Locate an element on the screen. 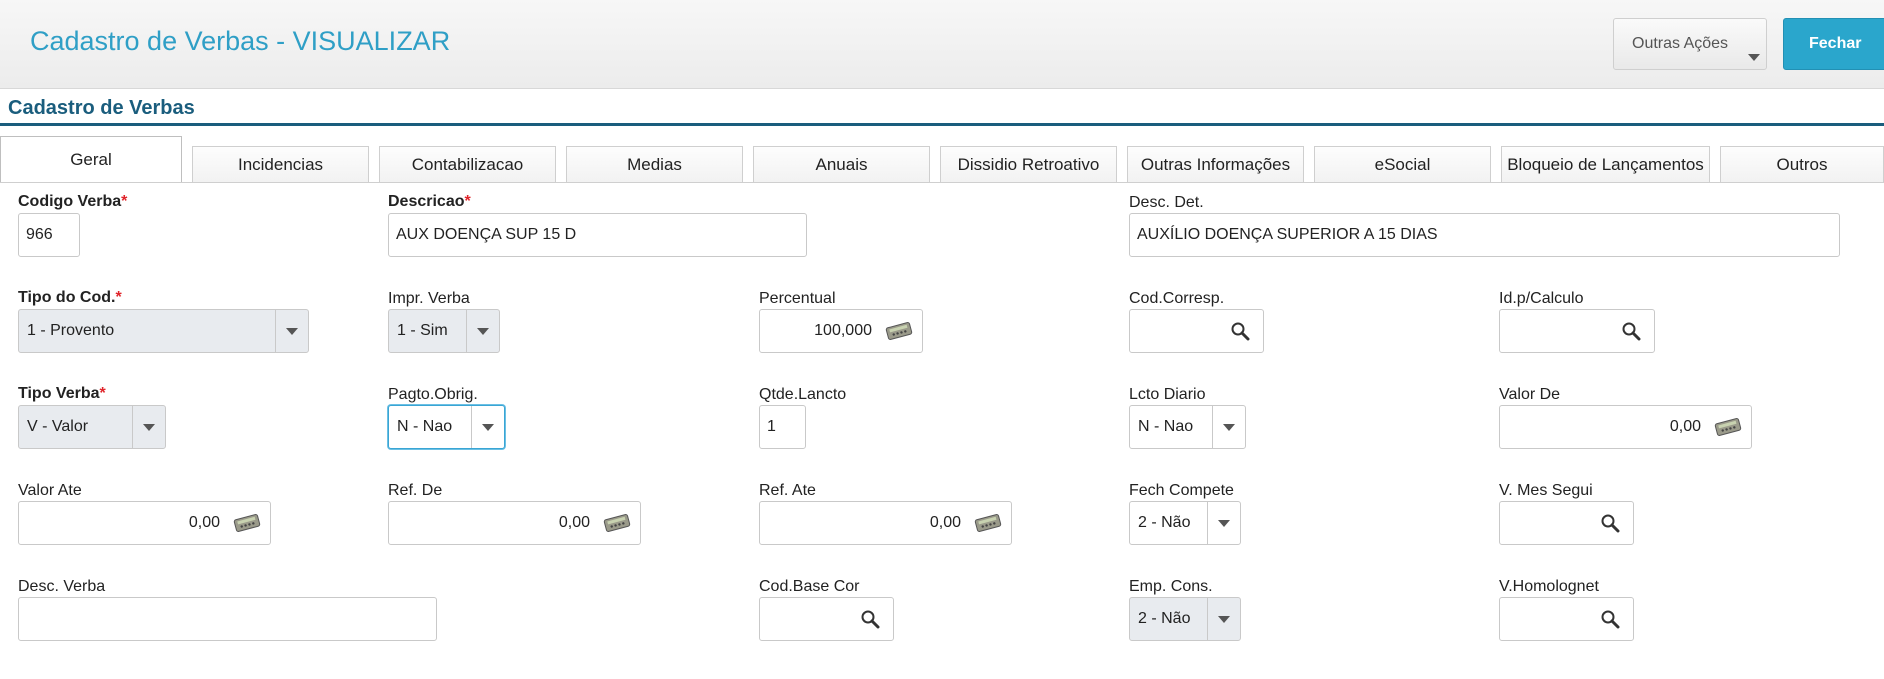  v-homolognet-label: V.Homolognet is located at coordinates (1549, 586).